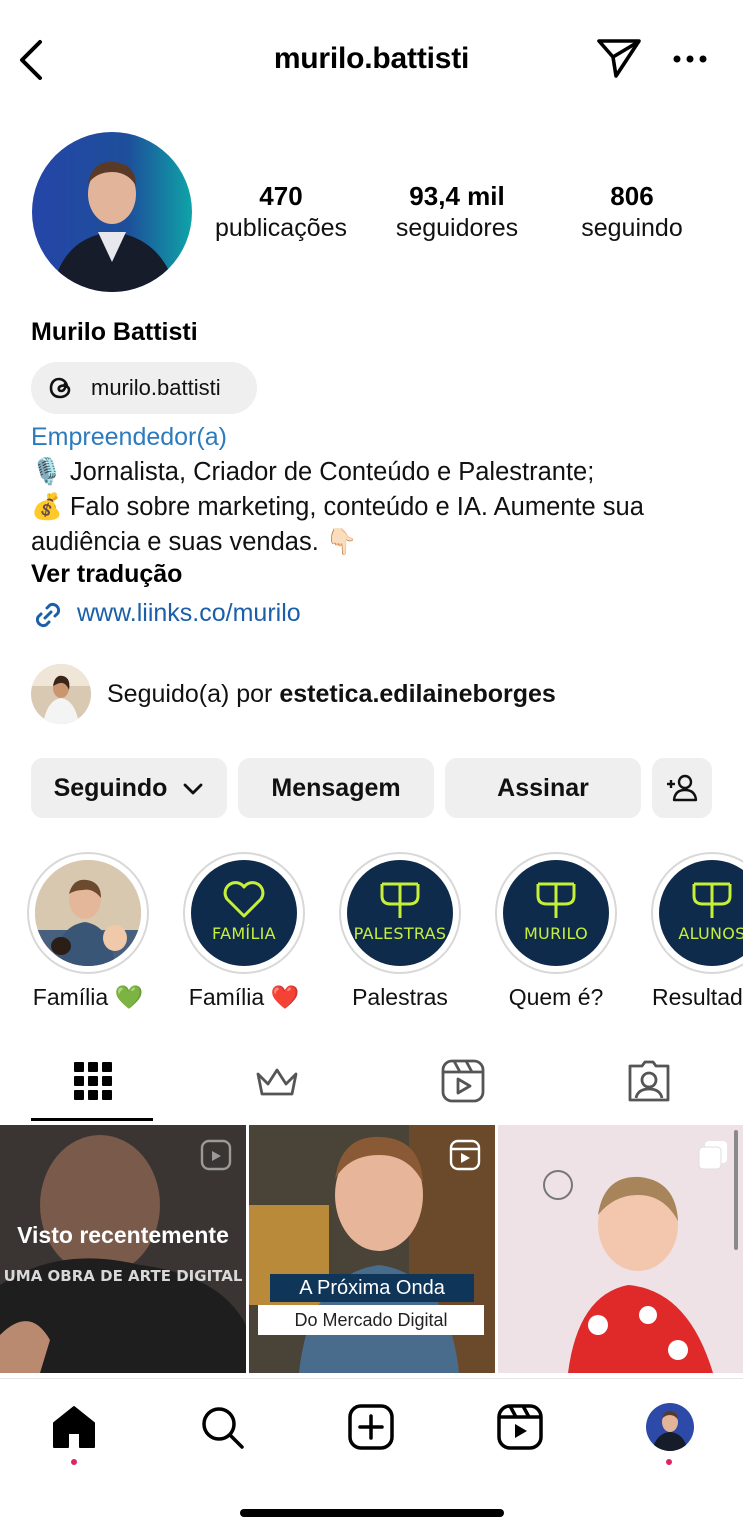 The height and width of the screenshot is (1536, 743). I want to click on profile-content-tabs, so click(371, 1083).